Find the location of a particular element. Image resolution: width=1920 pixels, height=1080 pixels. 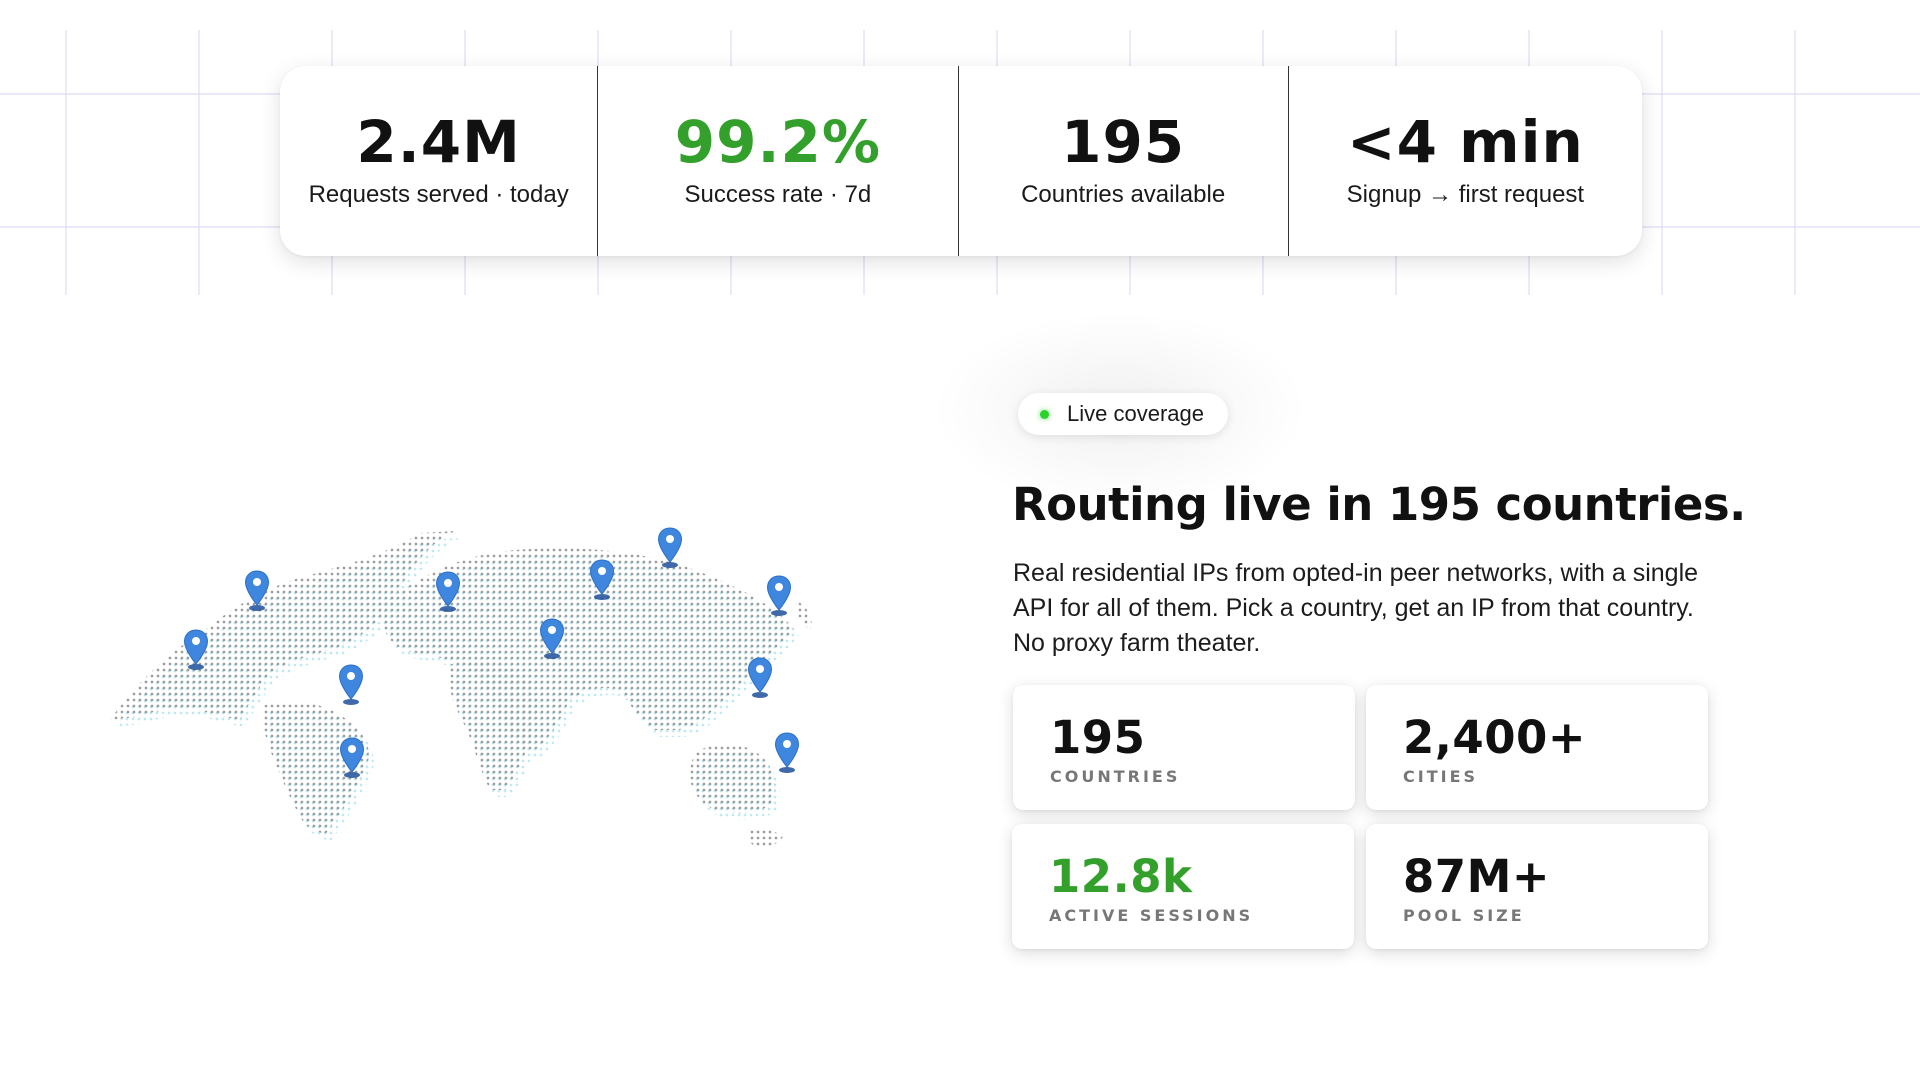

badge-label: Live coverage is located at coordinates (1135, 413).